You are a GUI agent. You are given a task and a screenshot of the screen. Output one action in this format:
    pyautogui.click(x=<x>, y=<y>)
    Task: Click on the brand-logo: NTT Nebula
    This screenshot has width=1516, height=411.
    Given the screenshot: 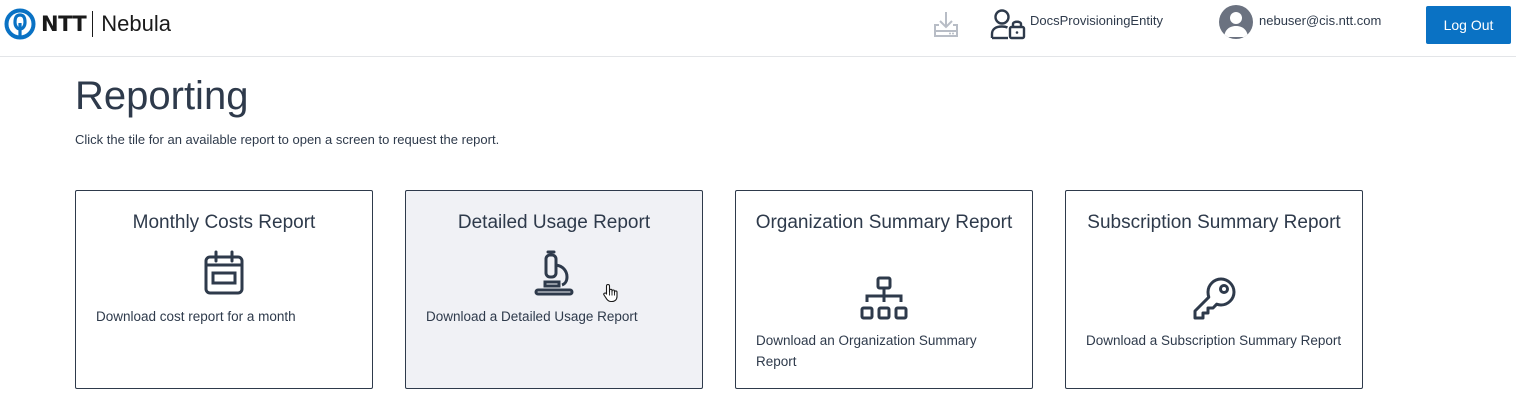 What is the action you would take?
    pyautogui.click(x=87, y=24)
    